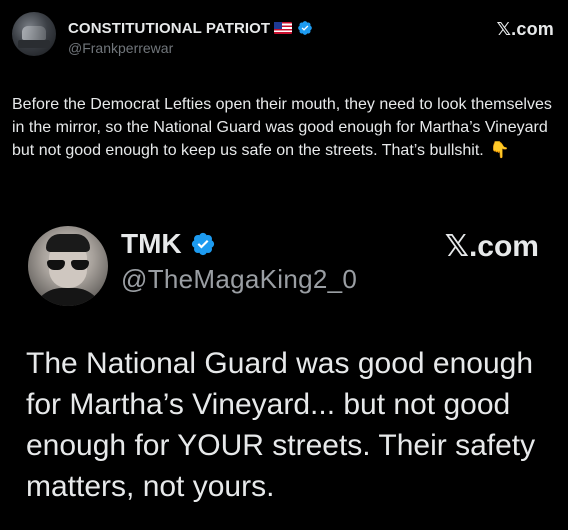 This screenshot has width=568, height=530. I want to click on author-display-name: CONSTITUTIONAL PATRIOT, so click(169, 28).